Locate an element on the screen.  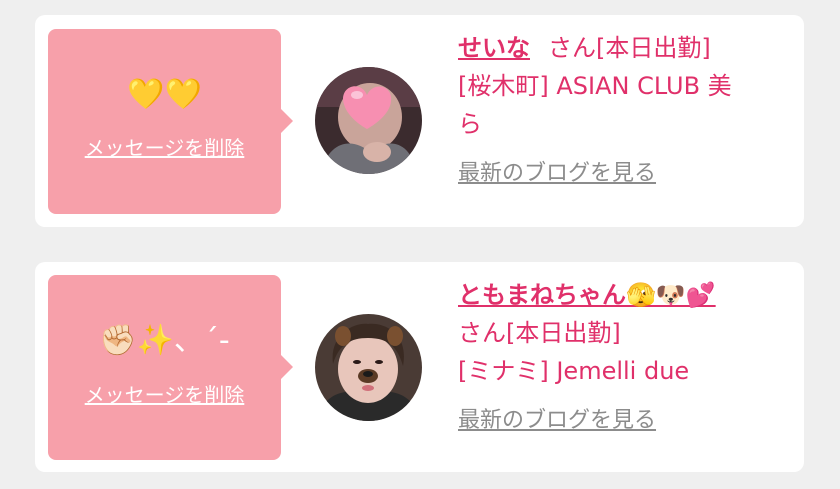
name-line: せいな さん[本日出勤] is located at coordinates (628, 48).